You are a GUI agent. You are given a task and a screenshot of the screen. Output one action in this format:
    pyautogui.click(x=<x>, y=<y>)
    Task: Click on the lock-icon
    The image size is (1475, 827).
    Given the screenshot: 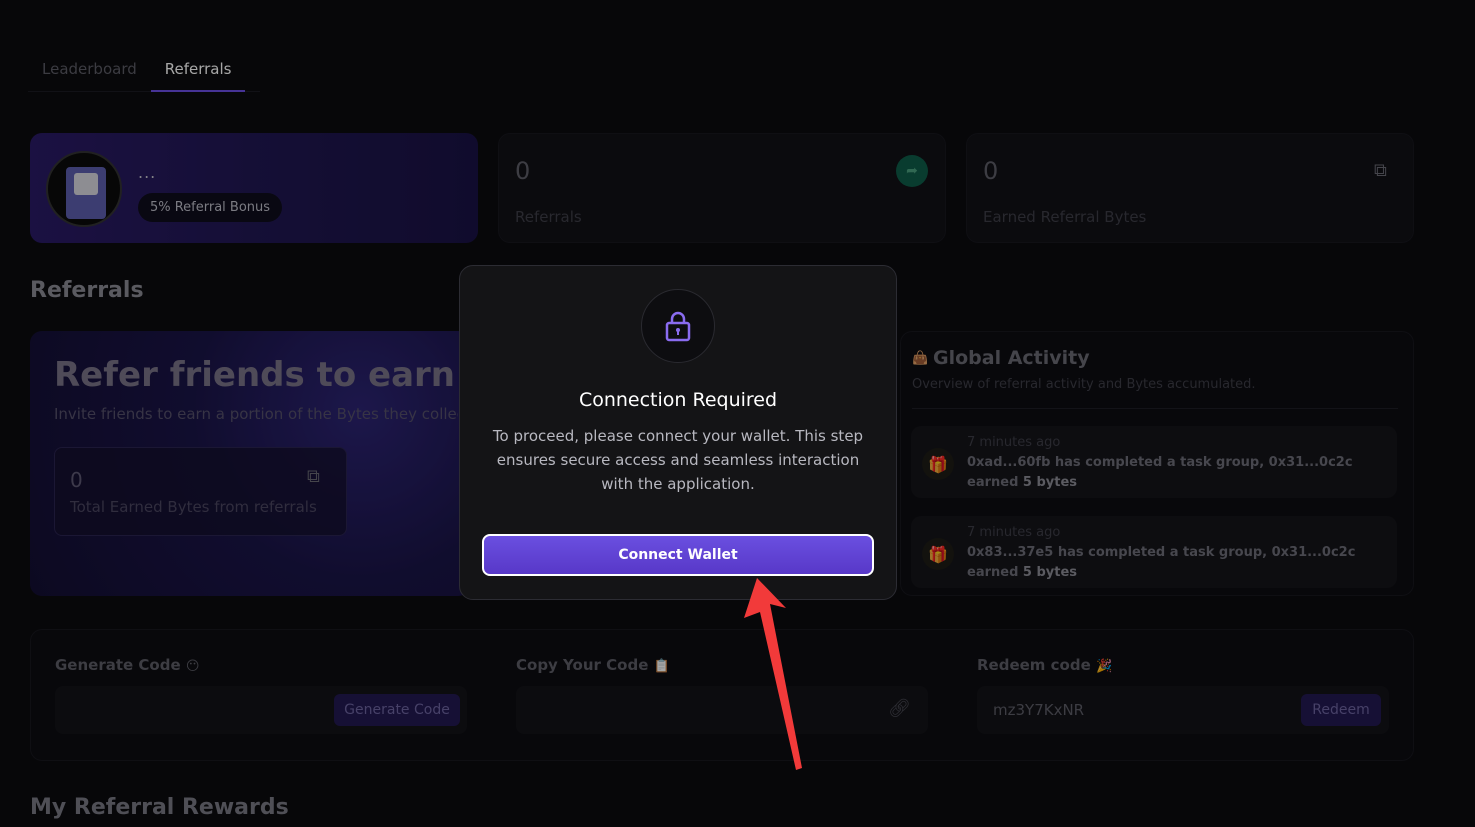 What is the action you would take?
    pyautogui.click(x=678, y=326)
    